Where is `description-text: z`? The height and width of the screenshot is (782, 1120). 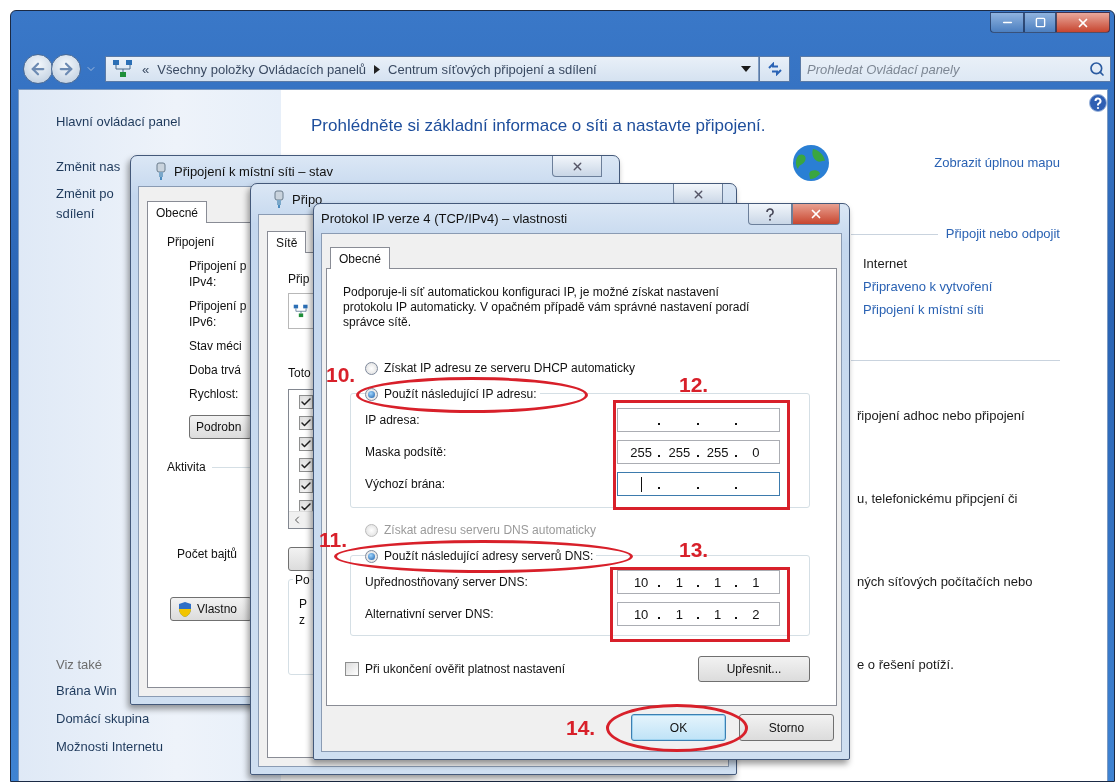
description-text: z is located at coordinates (302, 620).